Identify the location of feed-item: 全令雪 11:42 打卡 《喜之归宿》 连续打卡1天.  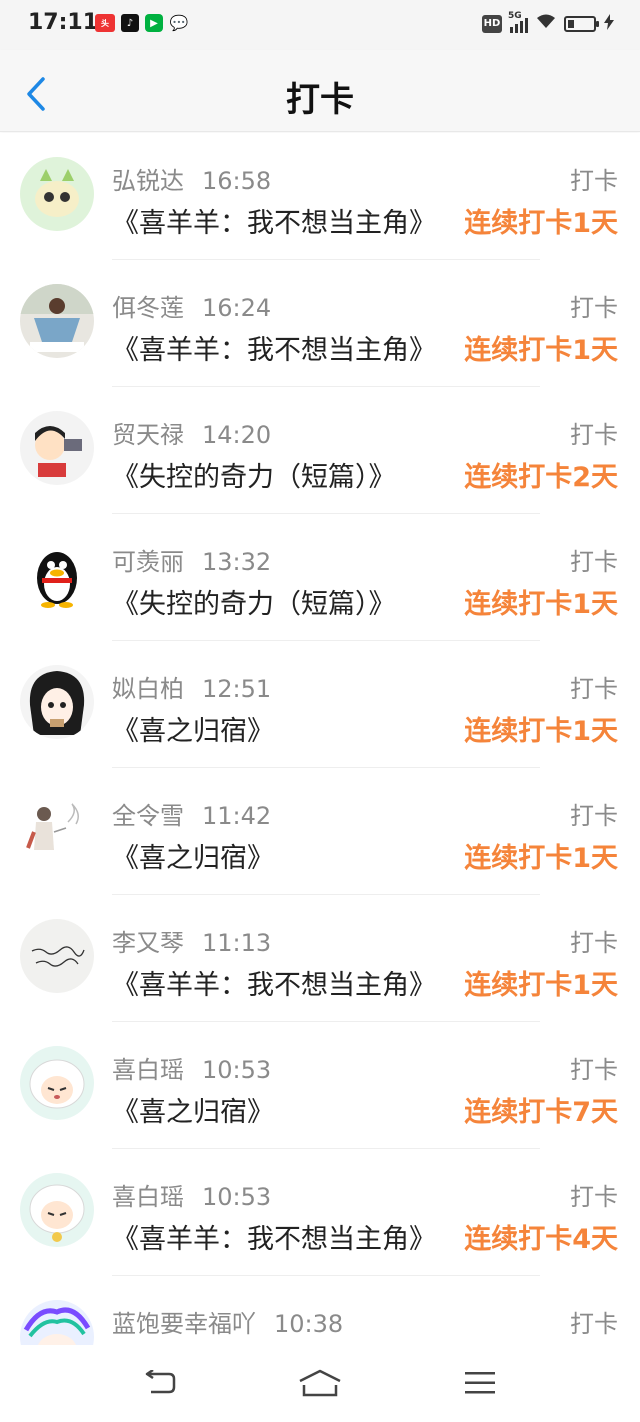
(320, 831).